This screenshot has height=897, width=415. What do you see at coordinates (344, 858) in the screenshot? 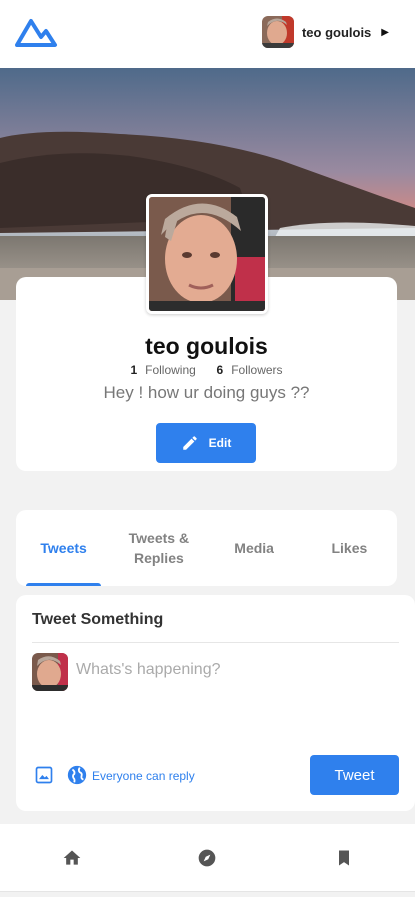
I see `bookmark-icon` at bounding box center [344, 858].